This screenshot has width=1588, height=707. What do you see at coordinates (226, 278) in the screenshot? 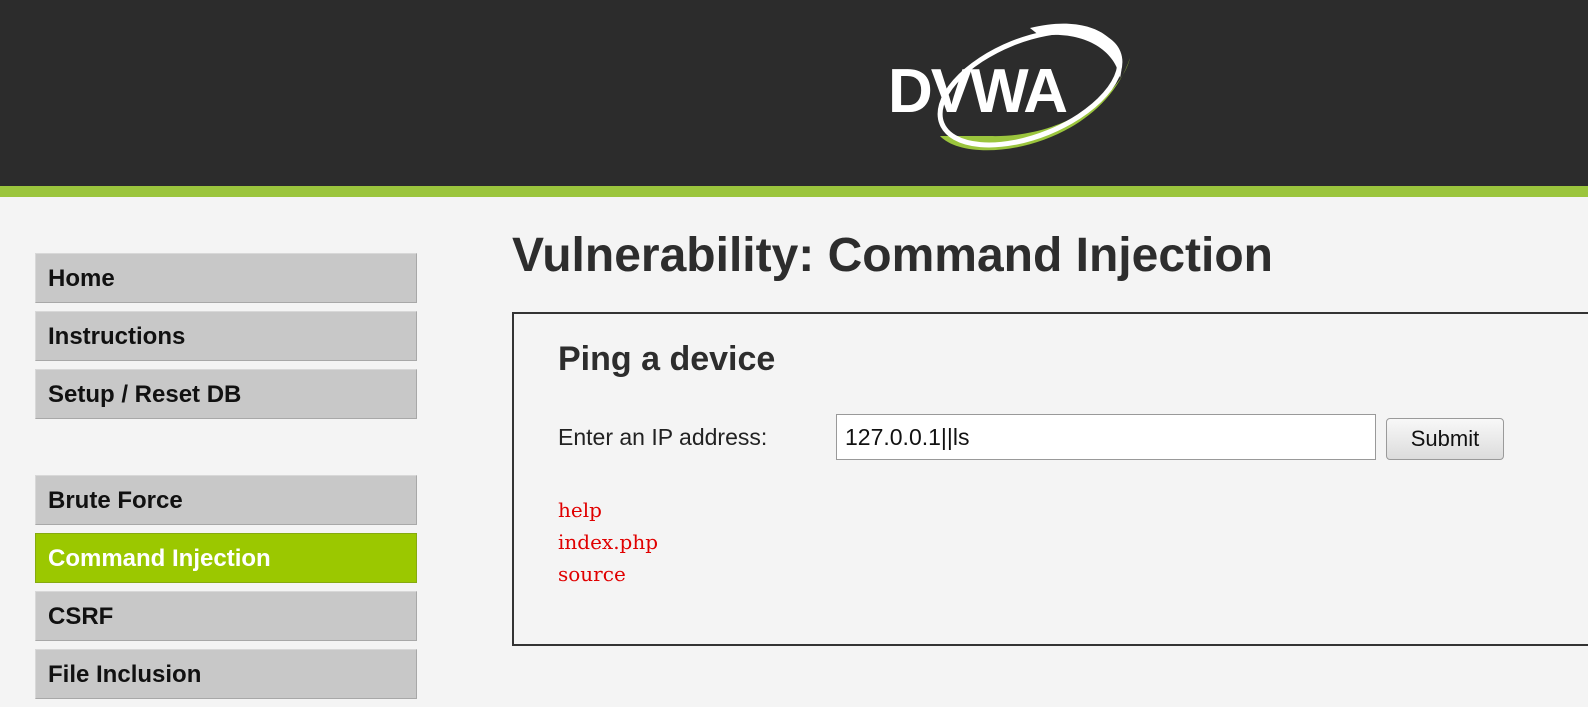
I see `menu-item-home: Home` at bounding box center [226, 278].